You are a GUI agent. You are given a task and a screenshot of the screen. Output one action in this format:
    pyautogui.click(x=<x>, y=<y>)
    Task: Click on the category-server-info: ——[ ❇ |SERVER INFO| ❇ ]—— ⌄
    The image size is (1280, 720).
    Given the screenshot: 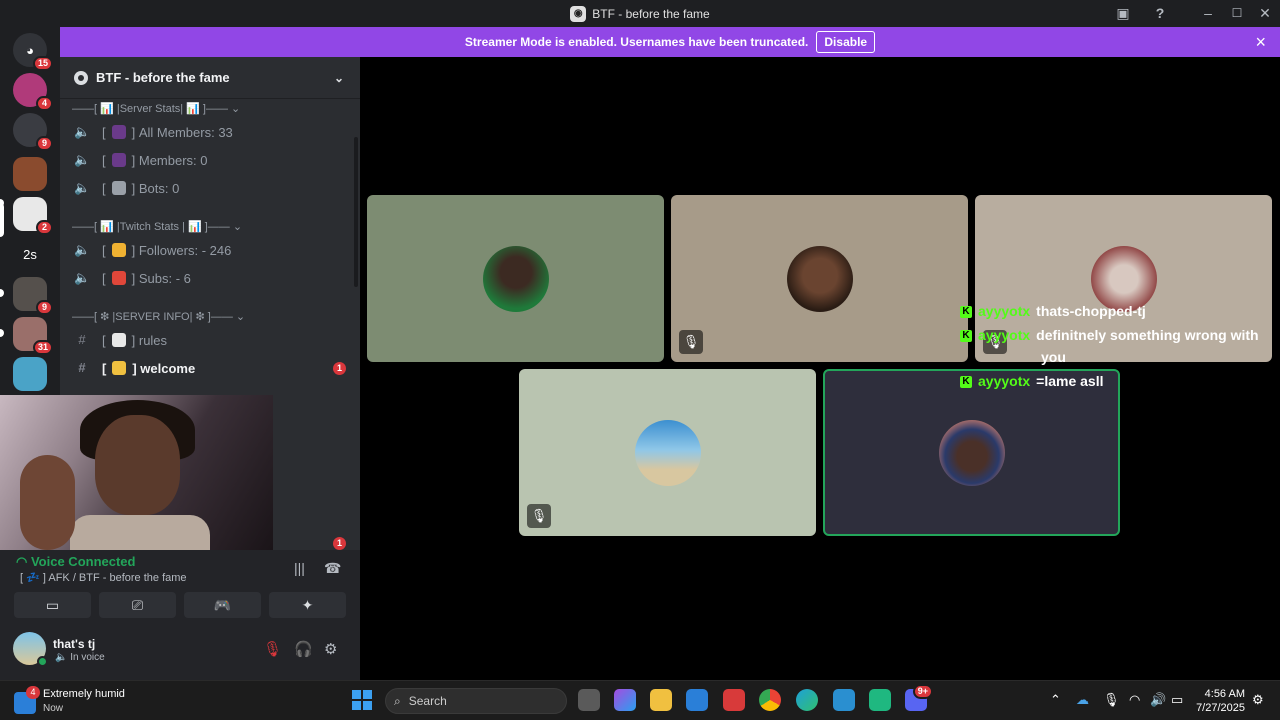 What is the action you would take?
    pyautogui.click(x=158, y=316)
    